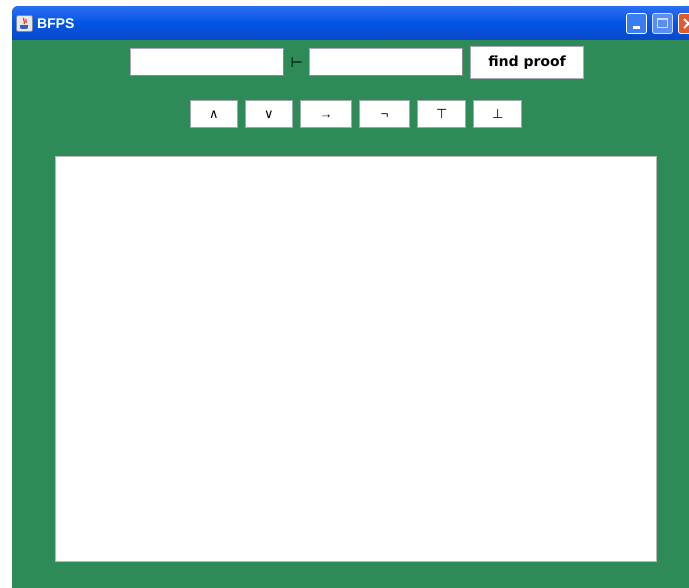  I want to click on minimize-button, so click(636, 23).